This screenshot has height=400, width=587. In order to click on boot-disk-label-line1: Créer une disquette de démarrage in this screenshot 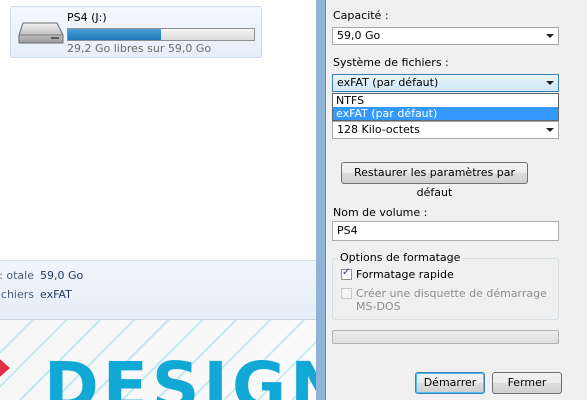, I will do `click(451, 293)`.